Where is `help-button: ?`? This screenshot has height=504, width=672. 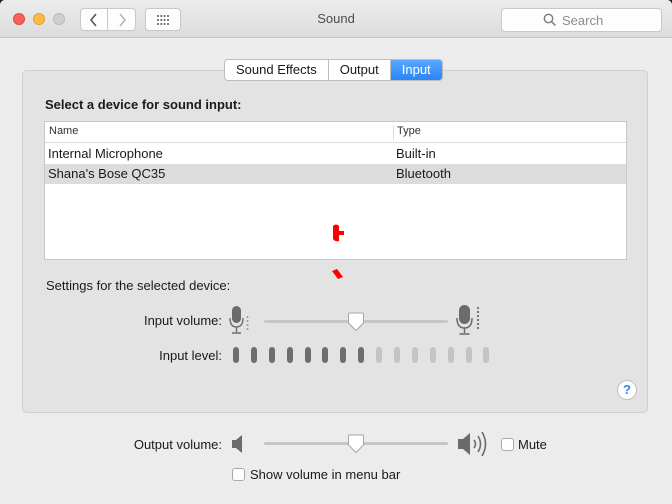
help-button: ? is located at coordinates (627, 390).